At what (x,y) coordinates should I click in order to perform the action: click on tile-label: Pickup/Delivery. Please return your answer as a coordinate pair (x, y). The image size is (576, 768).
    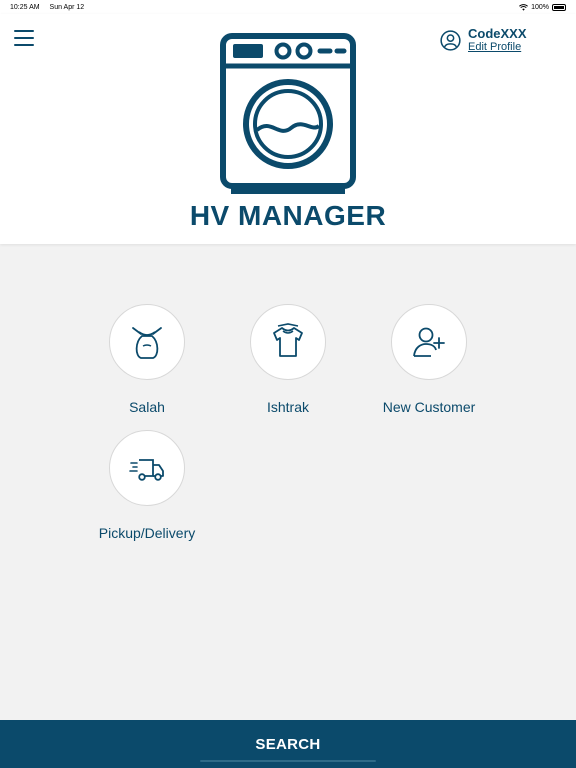
    Looking at the image, I should click on (147, 533).